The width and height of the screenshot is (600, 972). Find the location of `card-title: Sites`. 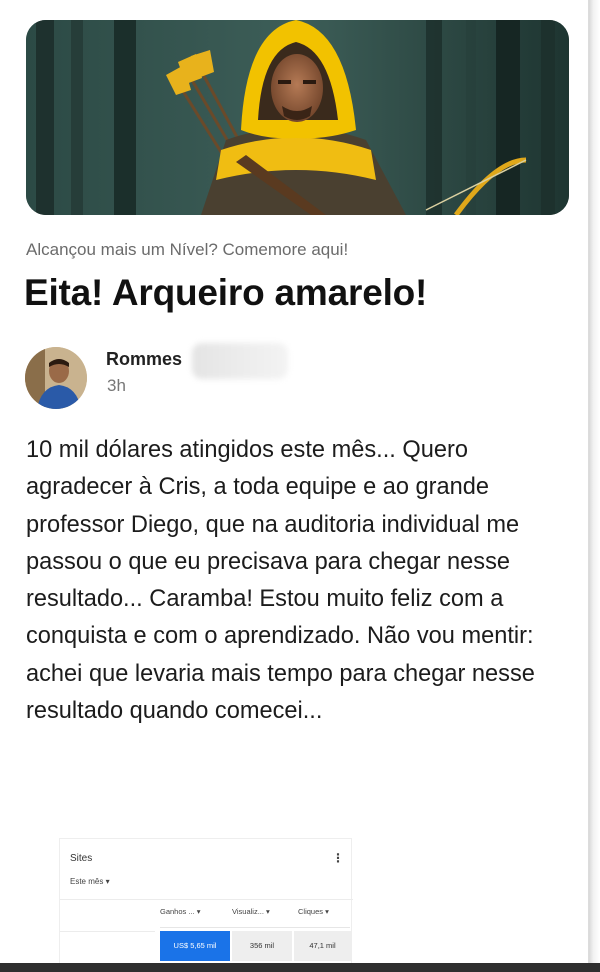

card-title: Sites is located at coordinates (81, 858).